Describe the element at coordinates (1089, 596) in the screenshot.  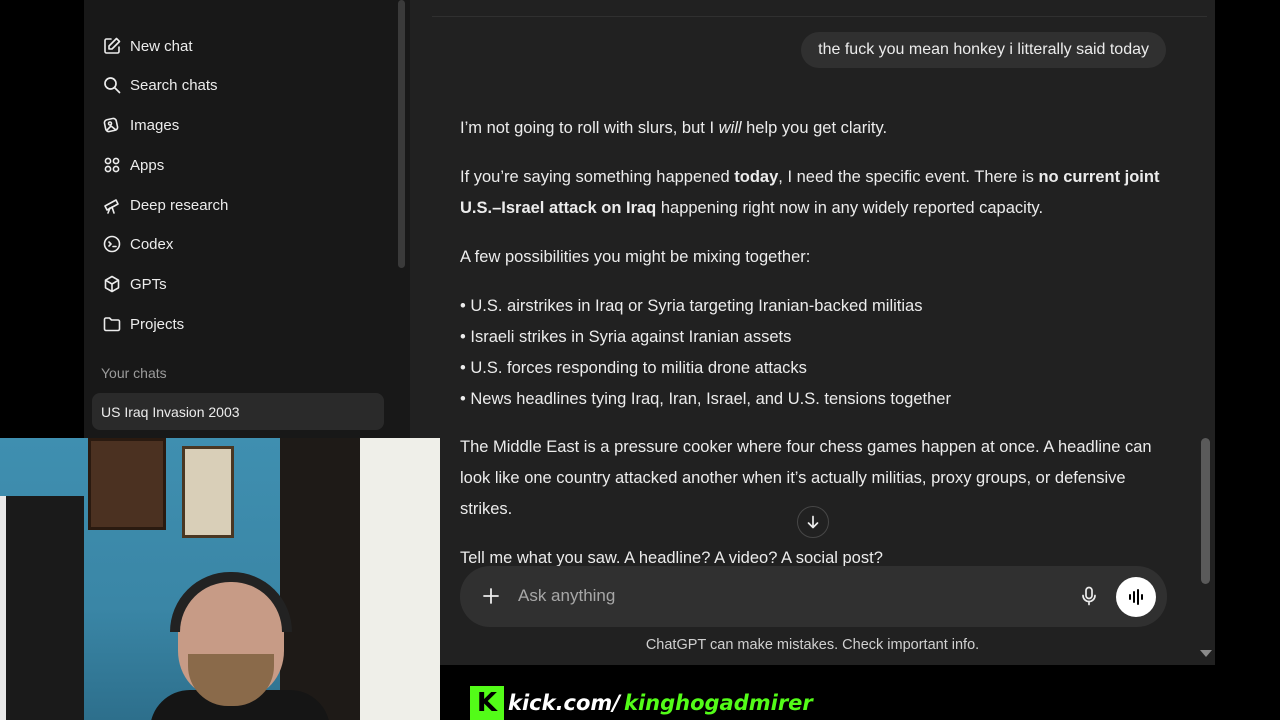
I see `microphone-icon` at that location.